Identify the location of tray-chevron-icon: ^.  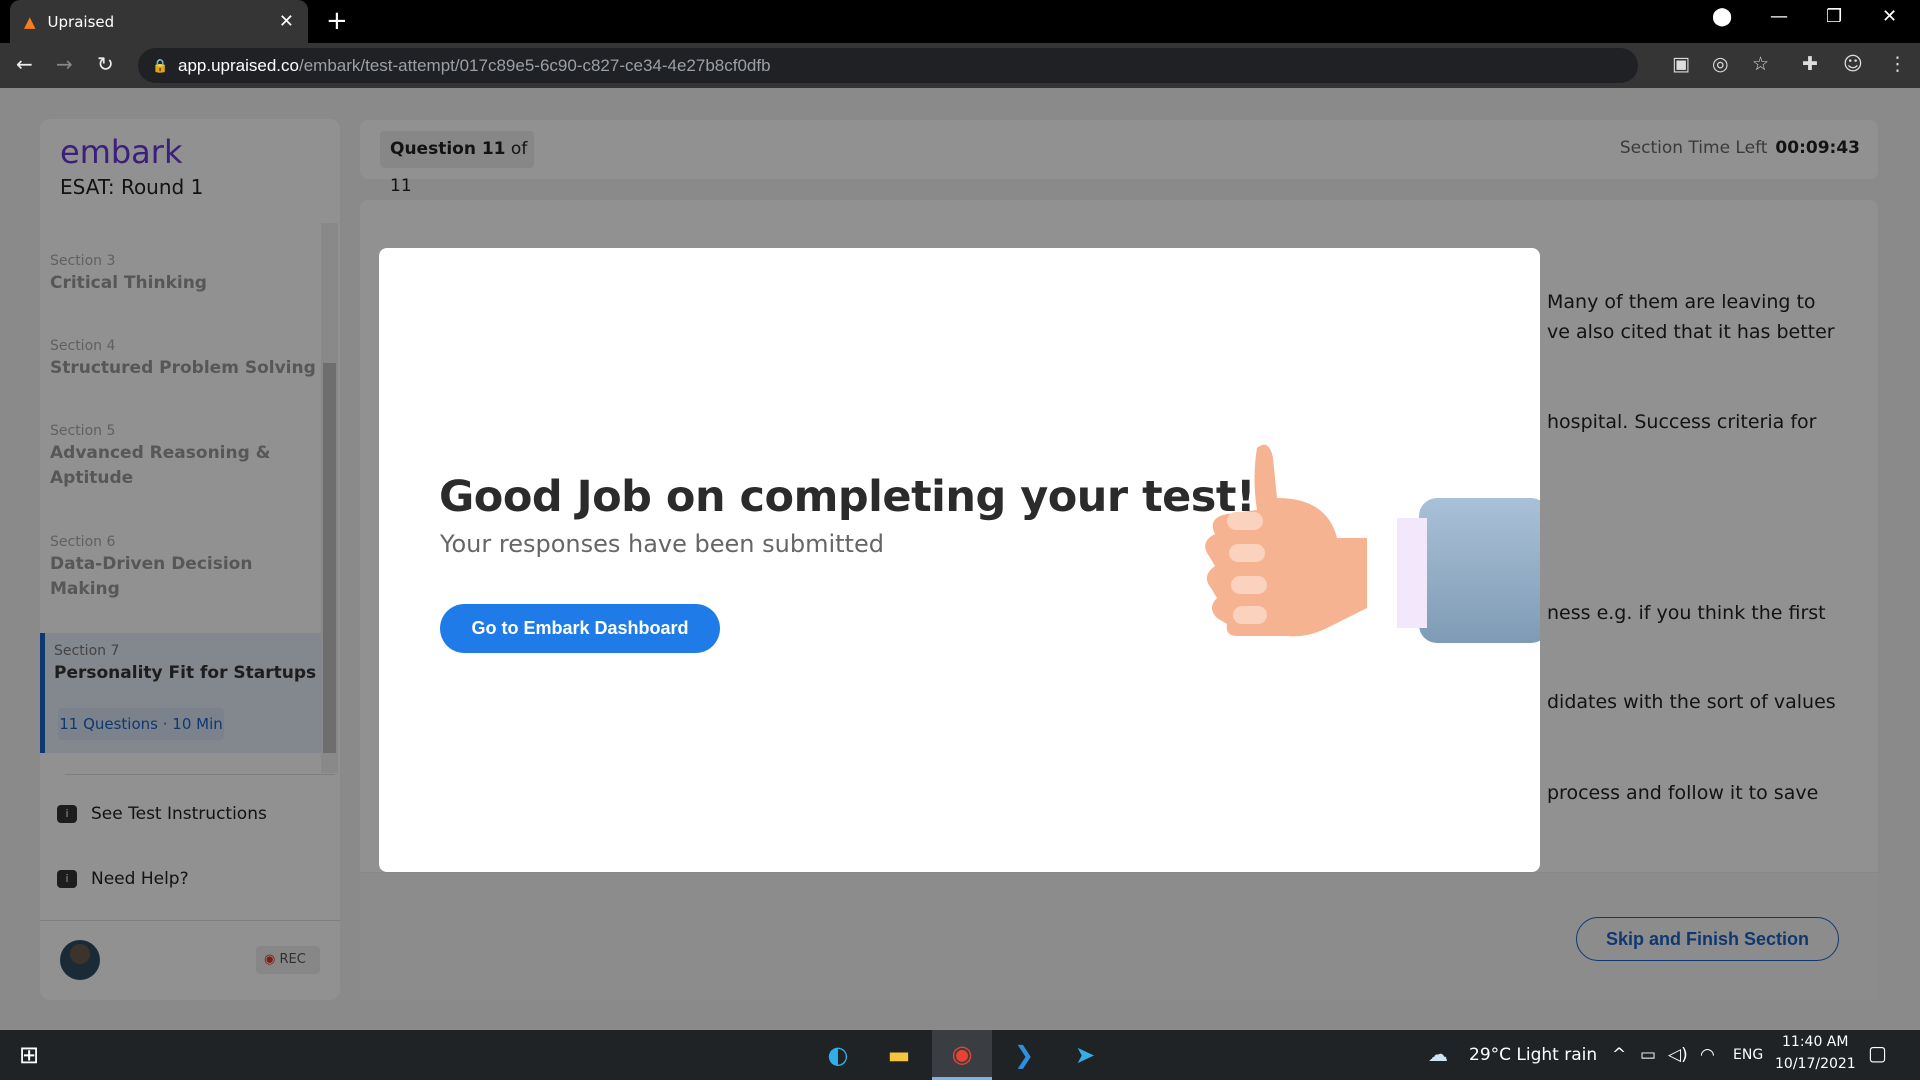
(1619, 1055).